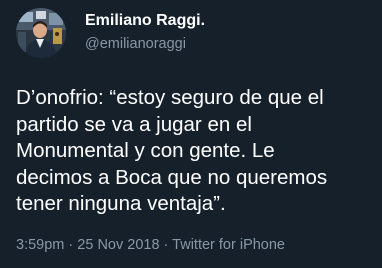 The height and width of the screenshot is (268, 382). What do you see at coordinates (172, 177) in the screenshot?
I see `tweet-text-line: decimos a Boca que no queremos` at bounding box center [172, 177].